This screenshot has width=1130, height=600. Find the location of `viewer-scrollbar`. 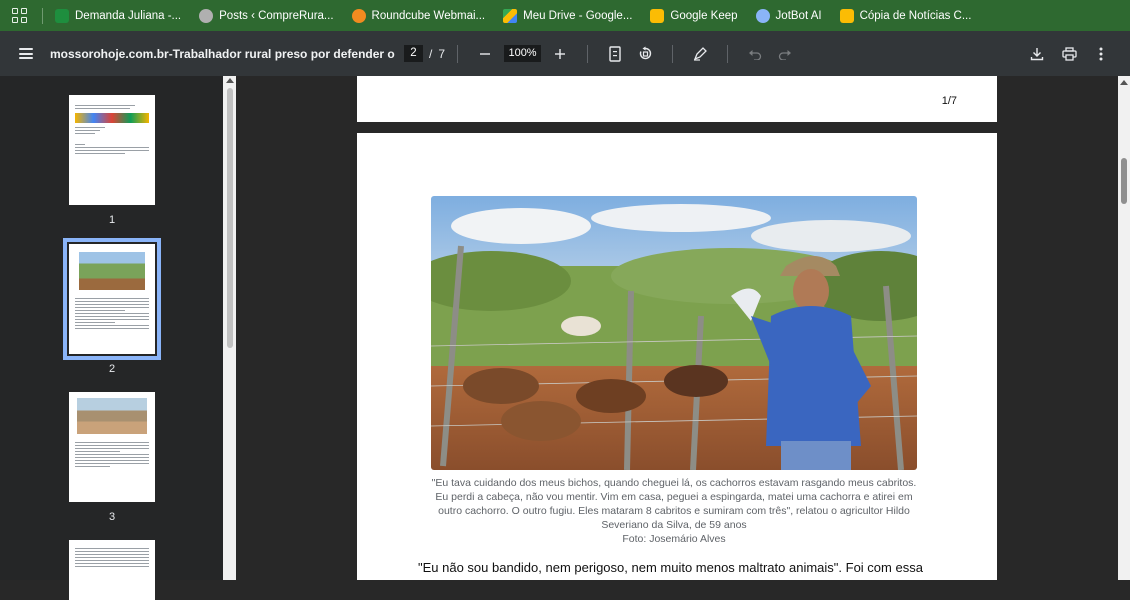

viewer-scrollbar is located at coordinates (1124, 328).